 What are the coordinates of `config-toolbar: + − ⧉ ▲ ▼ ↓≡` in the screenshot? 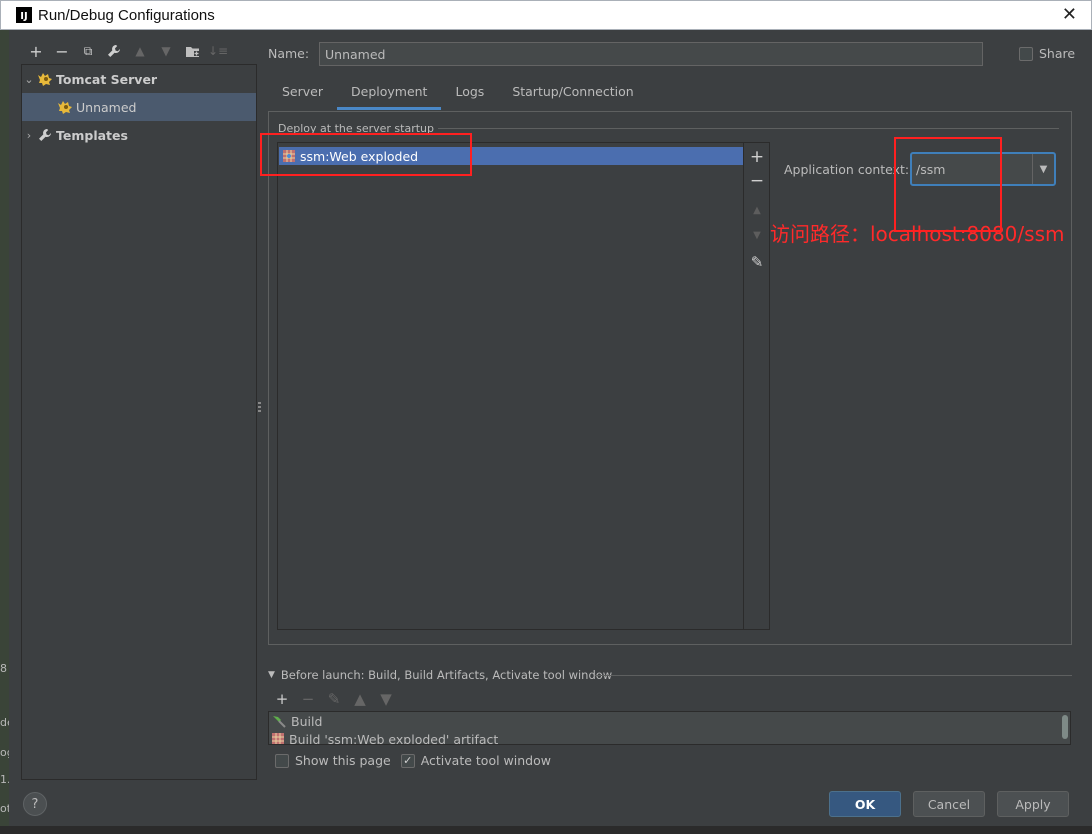 It's located at (127, 51).